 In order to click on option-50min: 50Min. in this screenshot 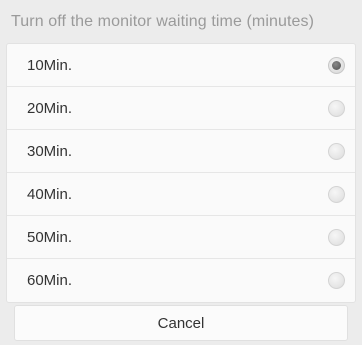, I will do `click(181, 237)`.